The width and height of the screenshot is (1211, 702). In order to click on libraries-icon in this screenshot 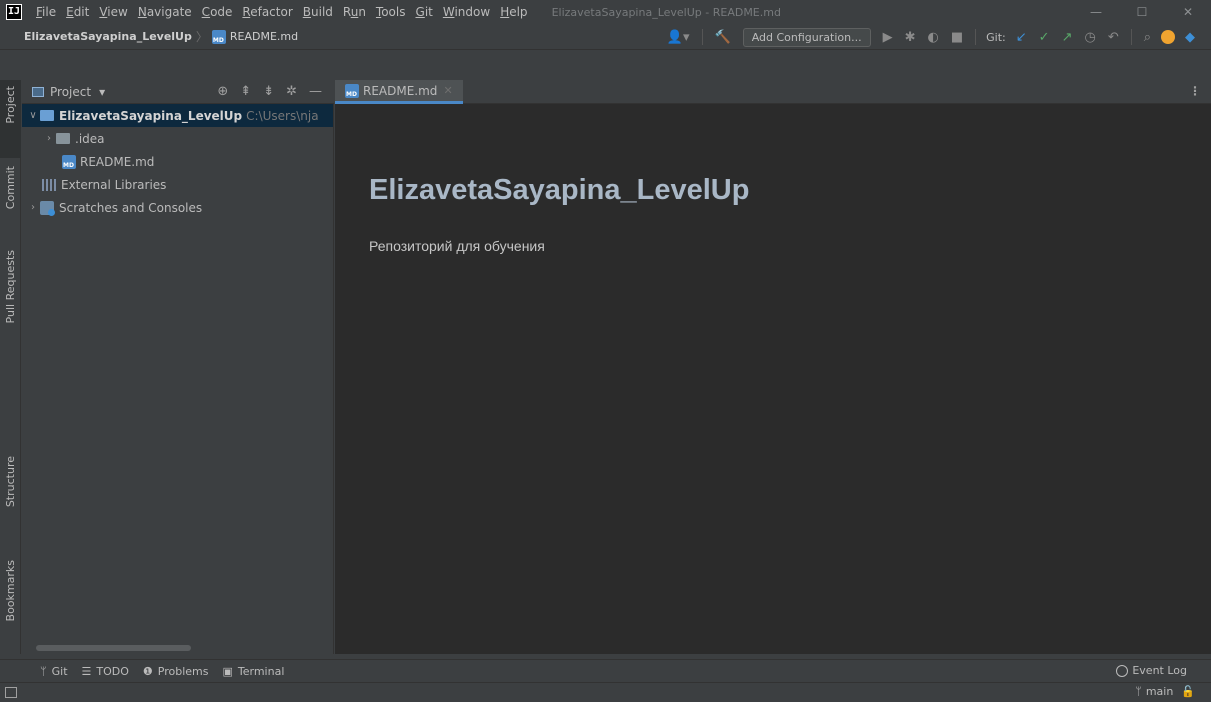, I will do `click(49, 184)`.